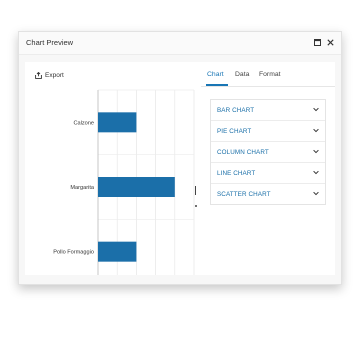 Image resolution: width=359 pixels, height=360 pixels. What do you see at coordinates (243, 152) in the screenshot?
I see `accordion-label: COLUMN CHART` at bounding box center [243, 152].